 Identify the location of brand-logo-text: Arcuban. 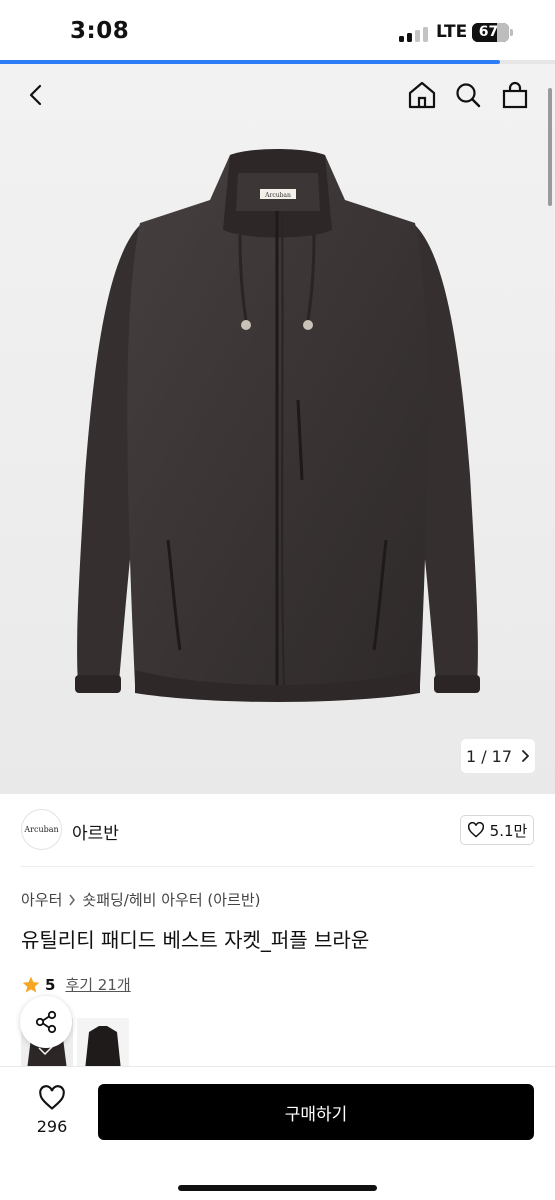
(41, 829).